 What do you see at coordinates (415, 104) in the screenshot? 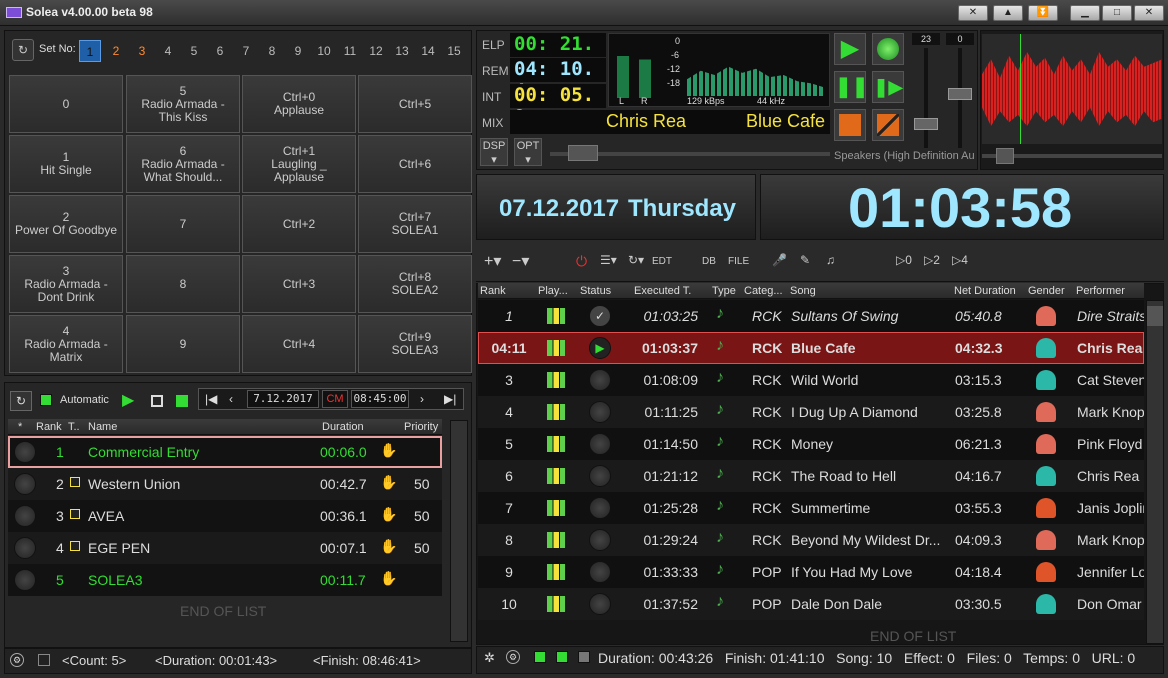
I see `cart-cell: Ctrl+5` at bounding box center [415, 104].